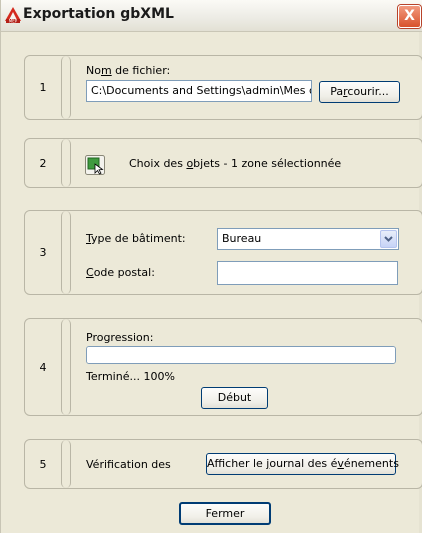 This screenshot has height=533, width=422. Describe the element at coordinates (302, 464) in the screenshot. I see `show-event-log-button: Afficher le journal des événements` at that location.